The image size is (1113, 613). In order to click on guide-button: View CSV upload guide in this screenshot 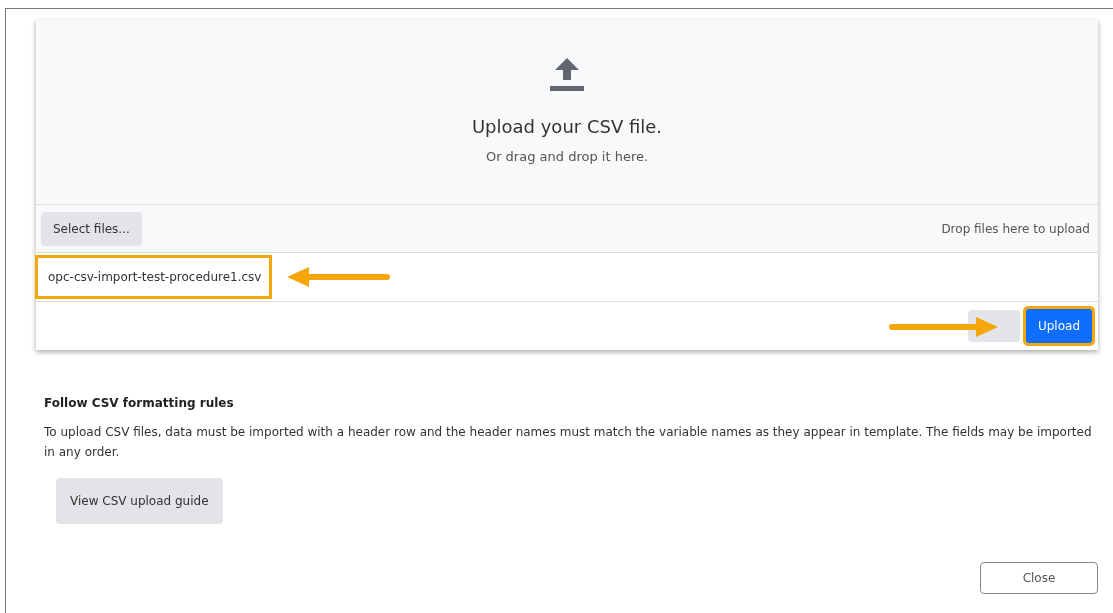, I will do `click(139, 501)`.